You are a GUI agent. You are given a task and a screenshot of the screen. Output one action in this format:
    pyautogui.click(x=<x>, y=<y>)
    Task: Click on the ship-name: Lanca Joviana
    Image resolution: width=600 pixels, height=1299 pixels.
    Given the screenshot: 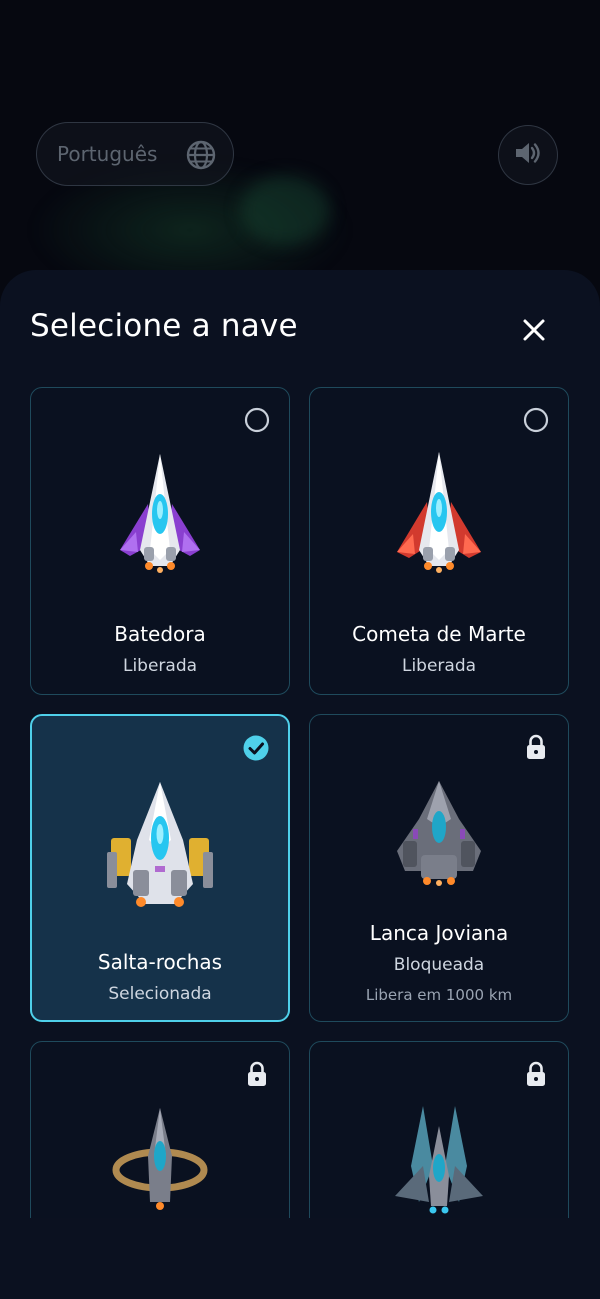 What is the action you would take?
    pyautogui.click(x=439, y=933)
    